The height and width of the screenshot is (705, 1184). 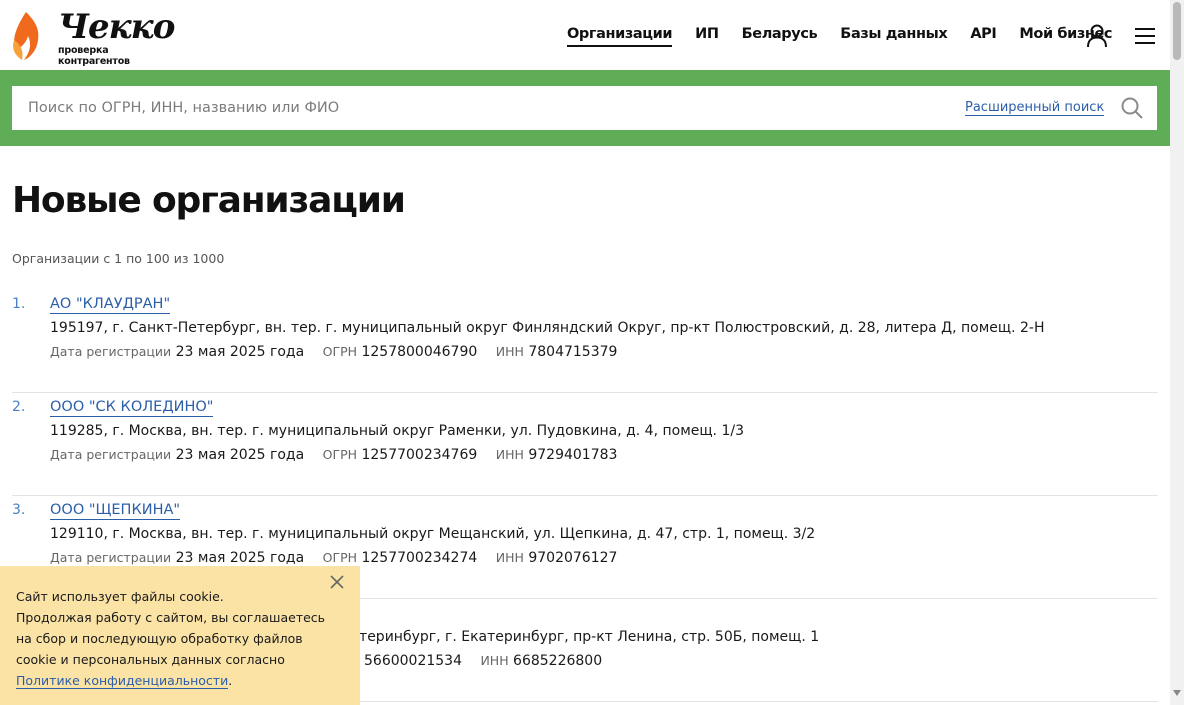 What do you see at coordinates (132, 408) in the screenshot?
I see `org-name-link: ООО "СК КОЛЕДИНО"` at bounding box center [132, 408].